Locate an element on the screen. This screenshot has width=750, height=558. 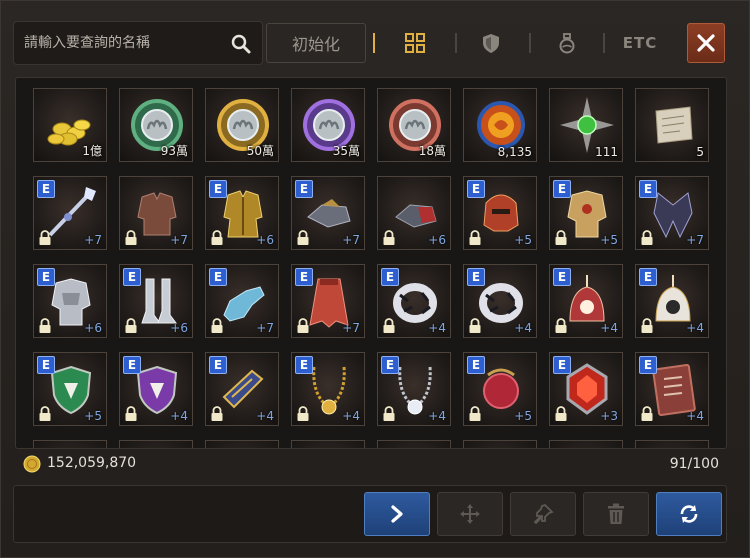
inventory-slot: 111 is located at coordinates (586, 125).